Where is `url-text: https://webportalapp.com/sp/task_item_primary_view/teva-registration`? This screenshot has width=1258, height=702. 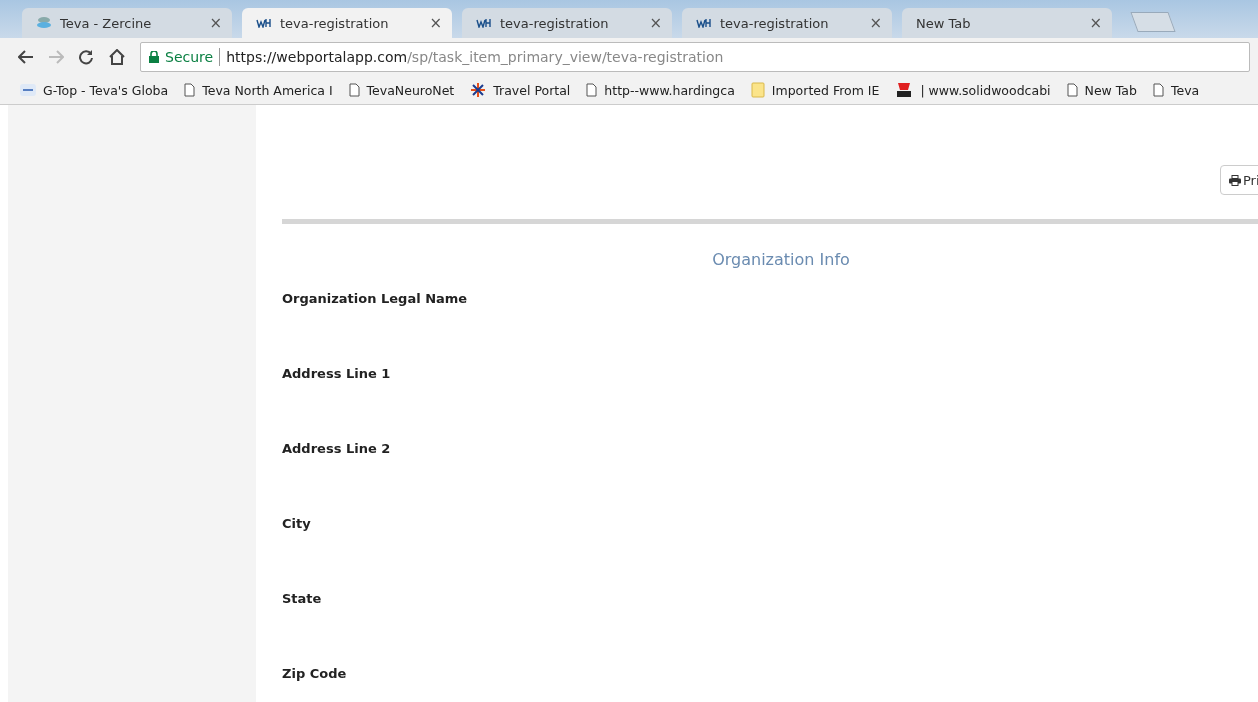
url-text: https://webportalapp.com/sp/task_item_primary_view/teva-registration is located at coordinates (475, 57).